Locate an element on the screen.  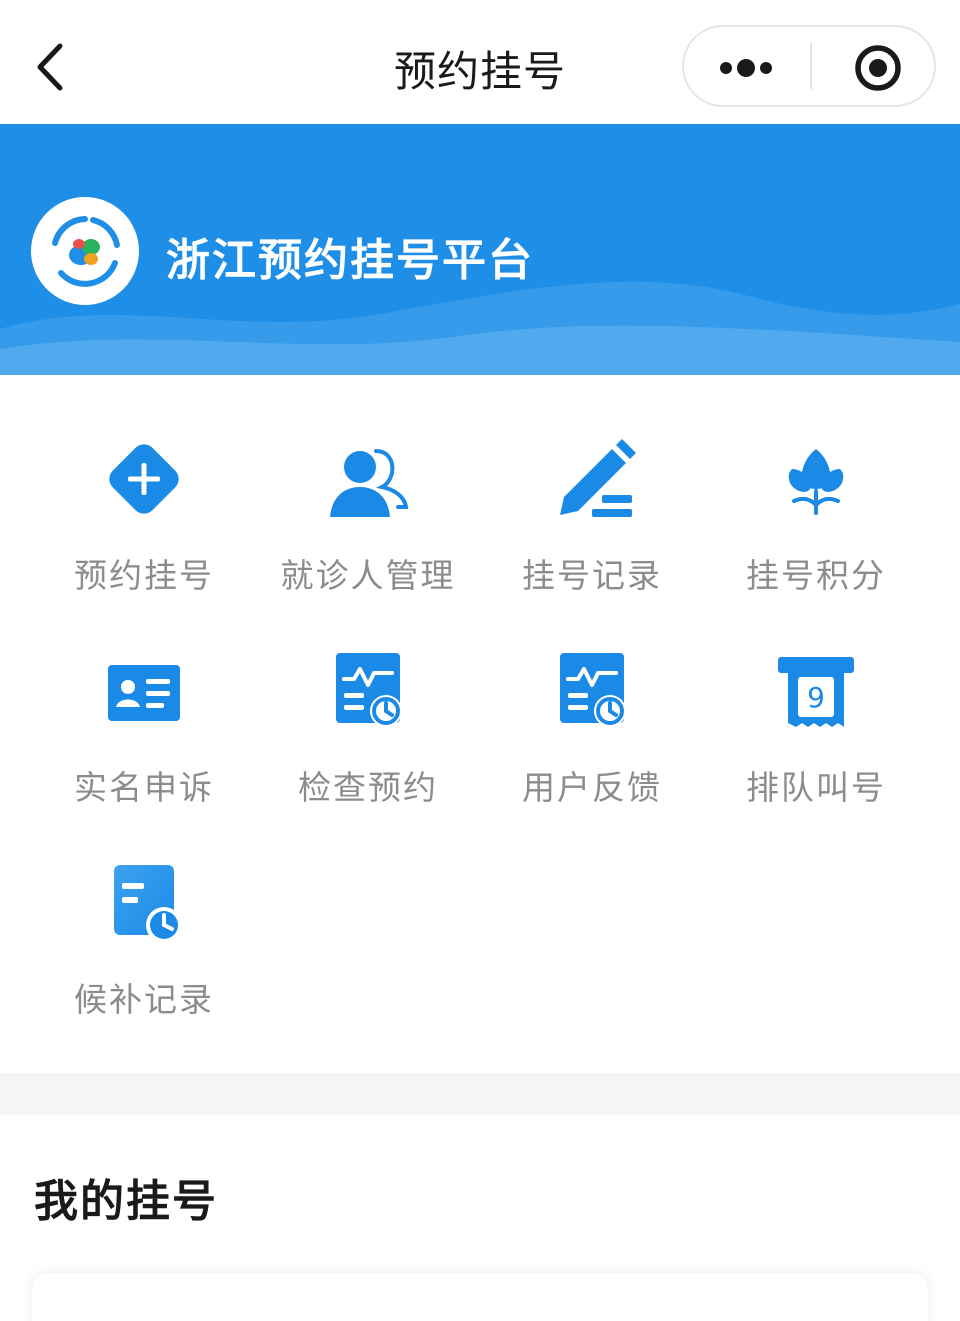
service-registration-points: 挂号积分 is located at coordinates (816, 485).